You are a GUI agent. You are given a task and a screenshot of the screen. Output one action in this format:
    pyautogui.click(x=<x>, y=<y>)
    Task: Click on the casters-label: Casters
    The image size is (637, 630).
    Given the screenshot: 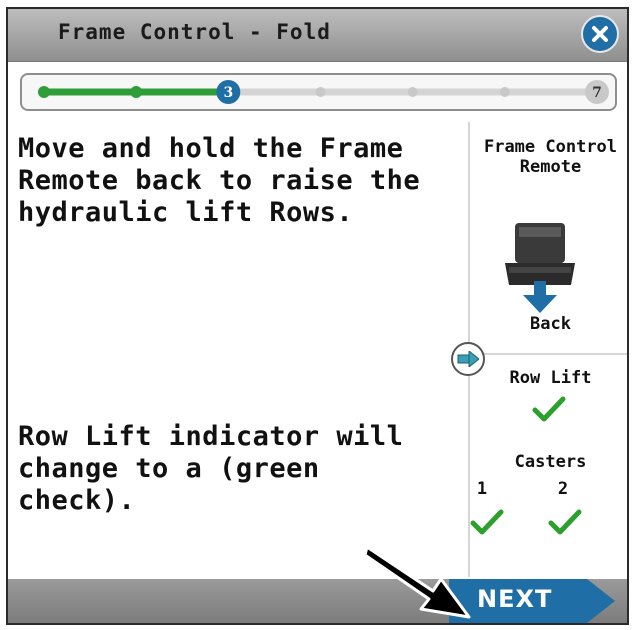 What is the action you would take?
    pyautogui.click(x=550, y=462)
    